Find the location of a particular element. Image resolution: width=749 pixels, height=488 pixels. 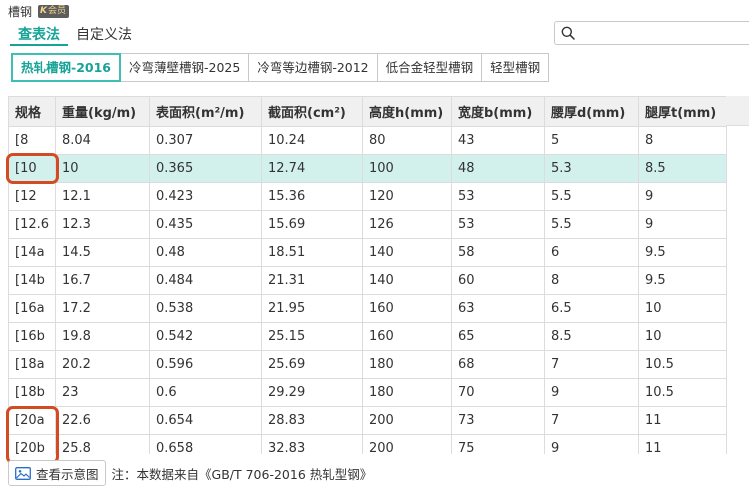

table-row: [16a 17.2 0.538 21.95 160 63 6.5 10 is located at coordinates (367, 308).